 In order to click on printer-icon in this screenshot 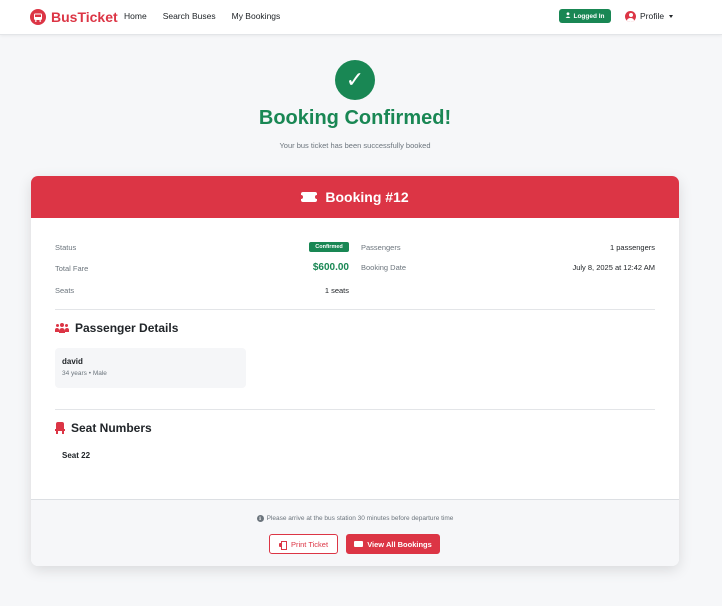, I will do `click(282, 545)`.